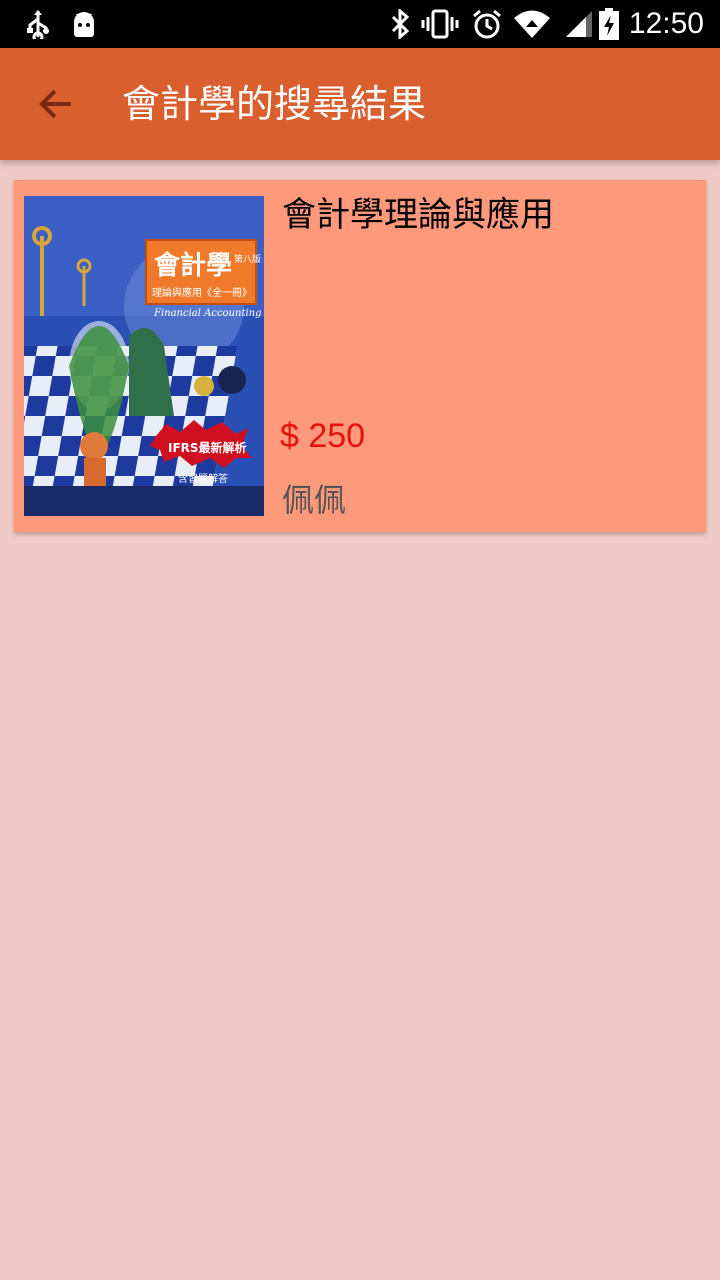  I want to click on cover-main-title: 會計學, so click(193, 265).